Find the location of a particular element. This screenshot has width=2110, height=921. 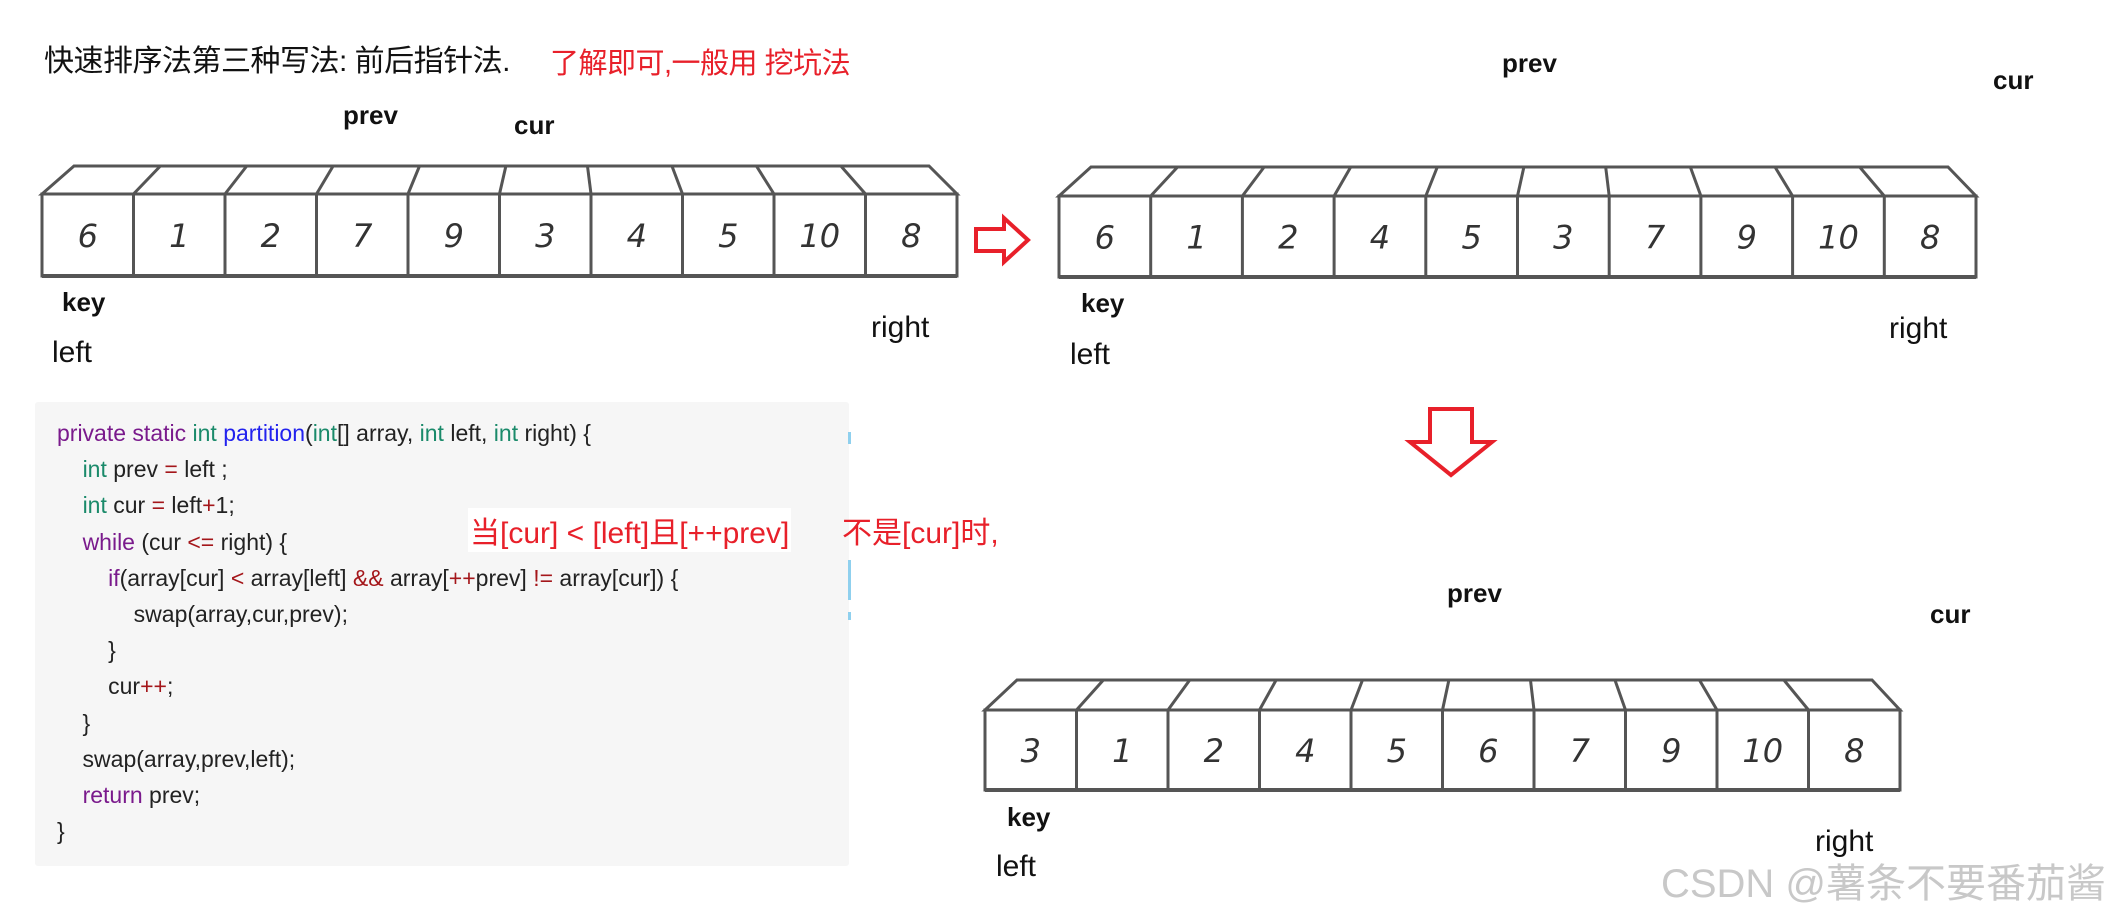

watermark: CSDN @薯条不要番茄酱 is located at coordinates (1883, 884).